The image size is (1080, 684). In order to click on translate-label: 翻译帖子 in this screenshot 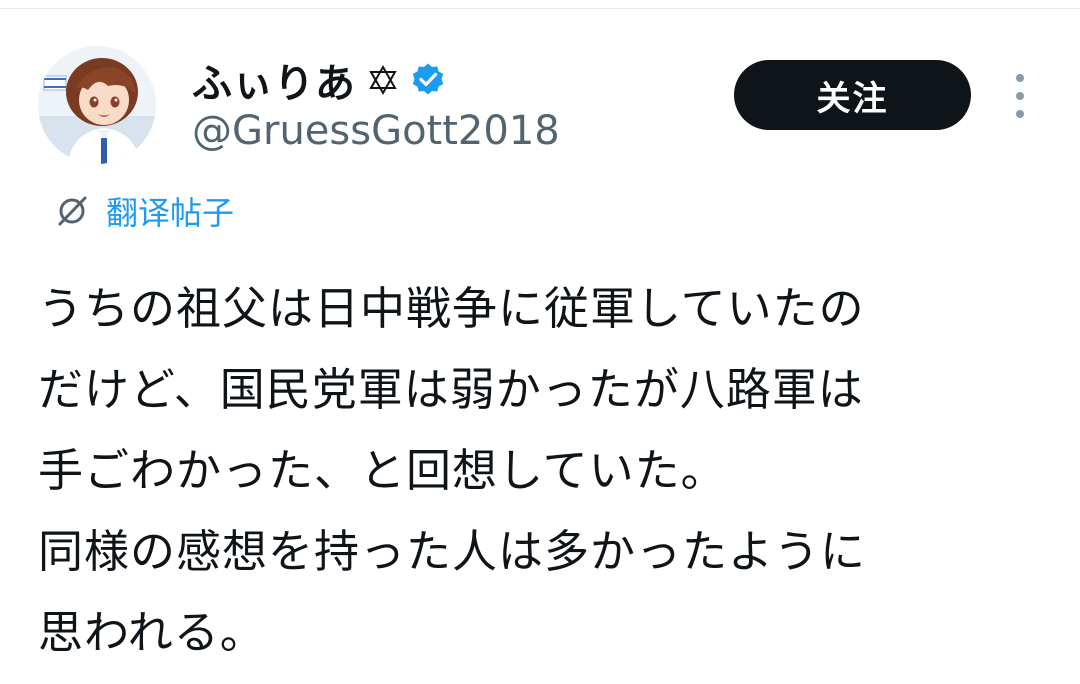, I will do `click(170, 211)`.